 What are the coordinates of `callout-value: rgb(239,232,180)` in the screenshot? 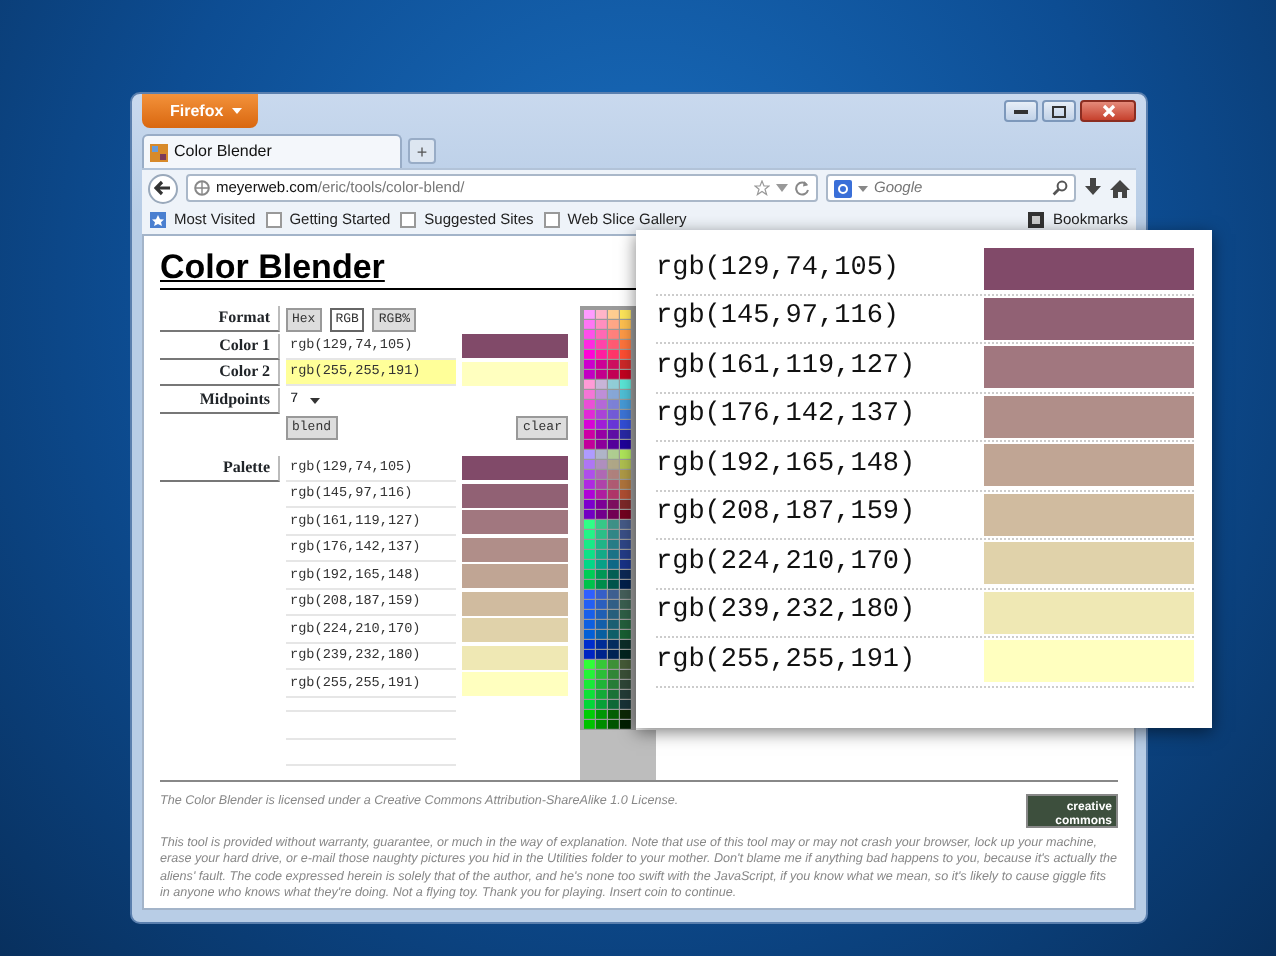 It's located at (786, 612).